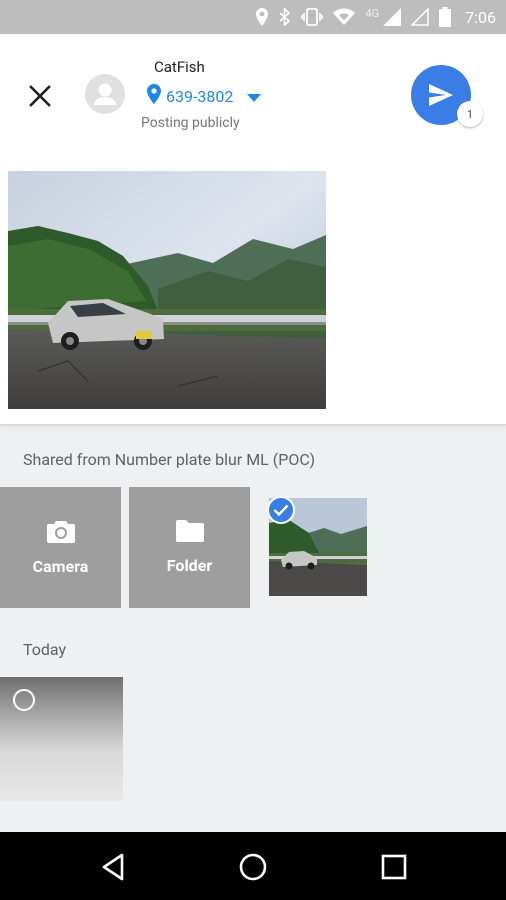 This screenshot has width=506, height=900. What do you see at coordinates (179, 67) in the screenshot?
I see `user-name: CatFish` at bounding box center [179, 67].